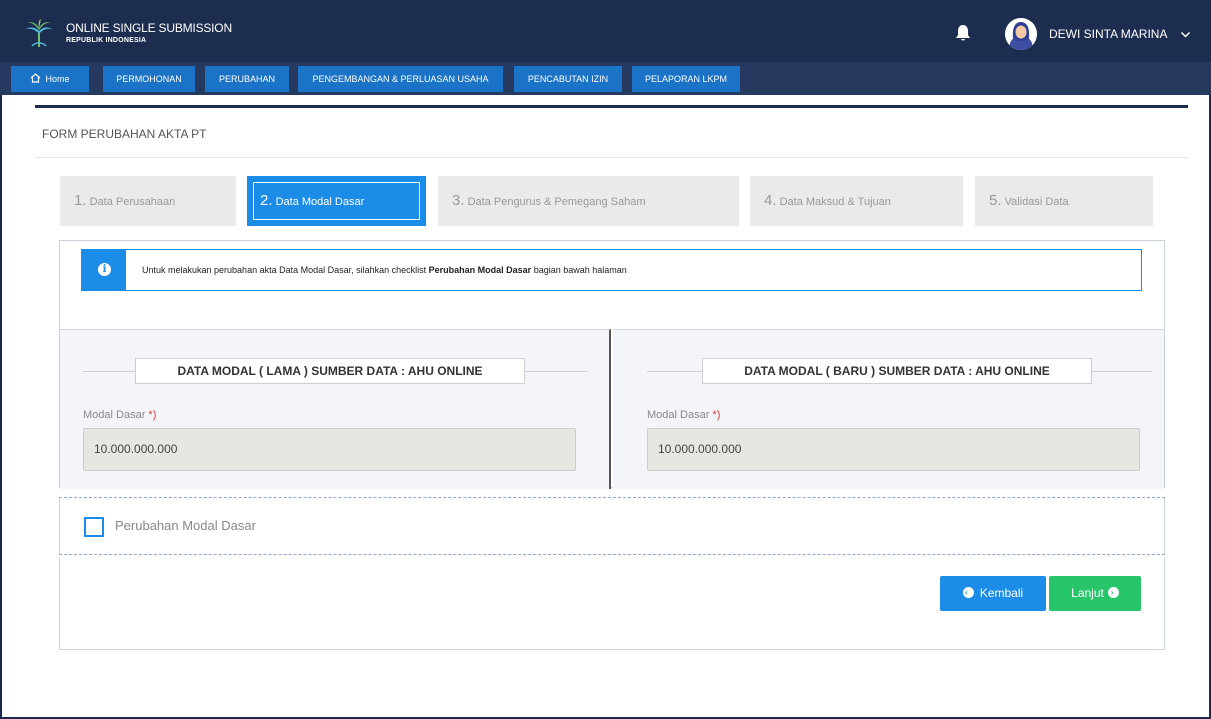 This screenshot has width=1211, height=719. I want to click on nav-home-label: Home, so click(57, 79).